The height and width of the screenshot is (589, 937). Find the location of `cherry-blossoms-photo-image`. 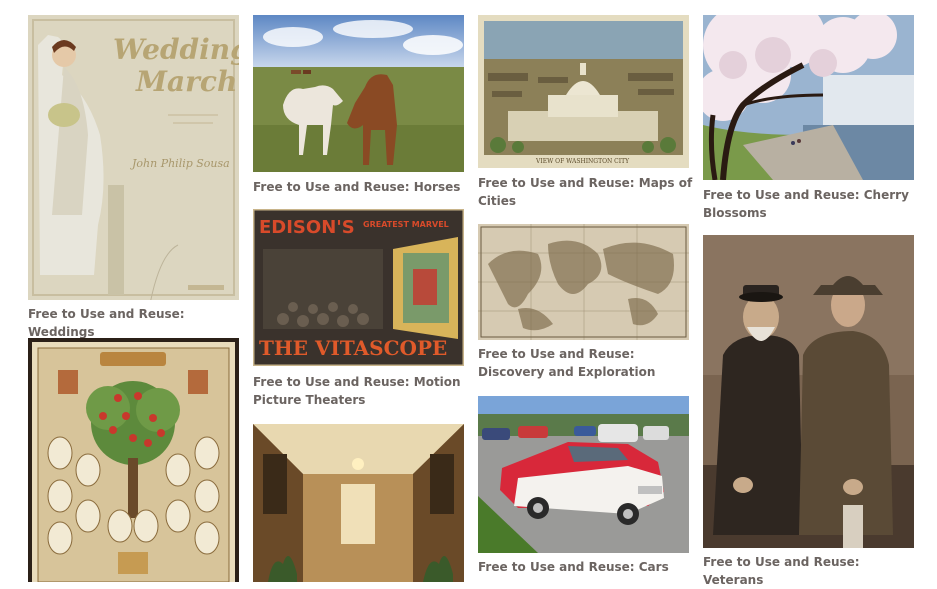

cherry-blossoms-photo-image is located at coordinates (808, 97).